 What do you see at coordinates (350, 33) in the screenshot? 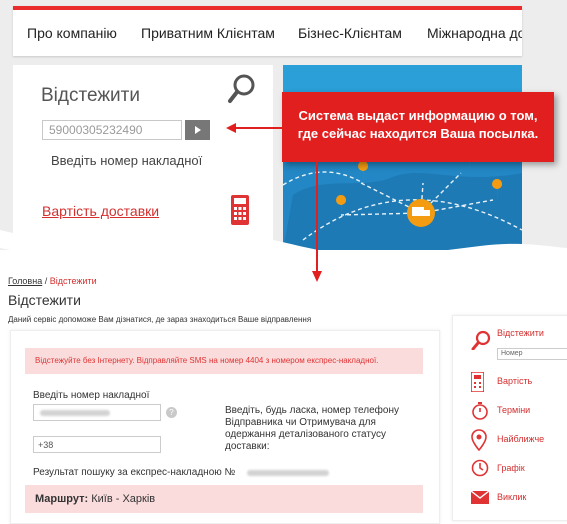
I see `nav-item-business: Бізнес-Клієнтам` at bounding box center [350, 33].